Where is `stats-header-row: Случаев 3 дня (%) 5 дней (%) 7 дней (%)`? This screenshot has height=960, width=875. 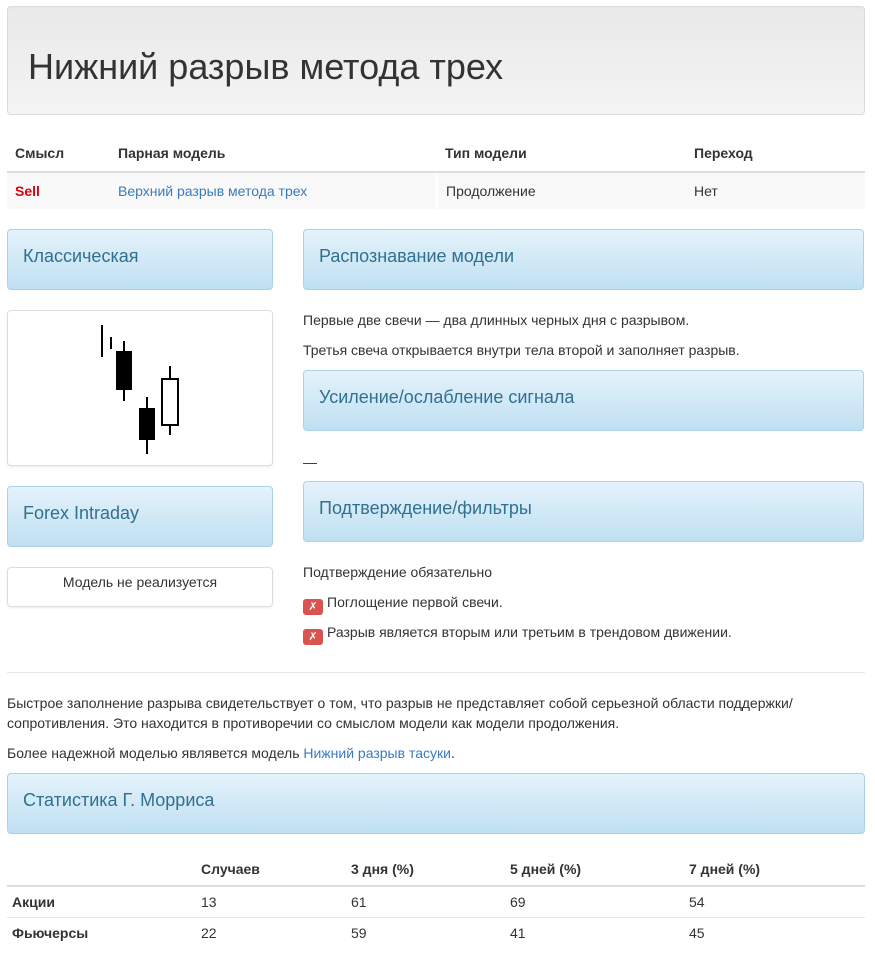
stats-header-row: Случаев 3 дня (%) 5 дней (%) 7 дней (%) is located at coordinates (436, 869).